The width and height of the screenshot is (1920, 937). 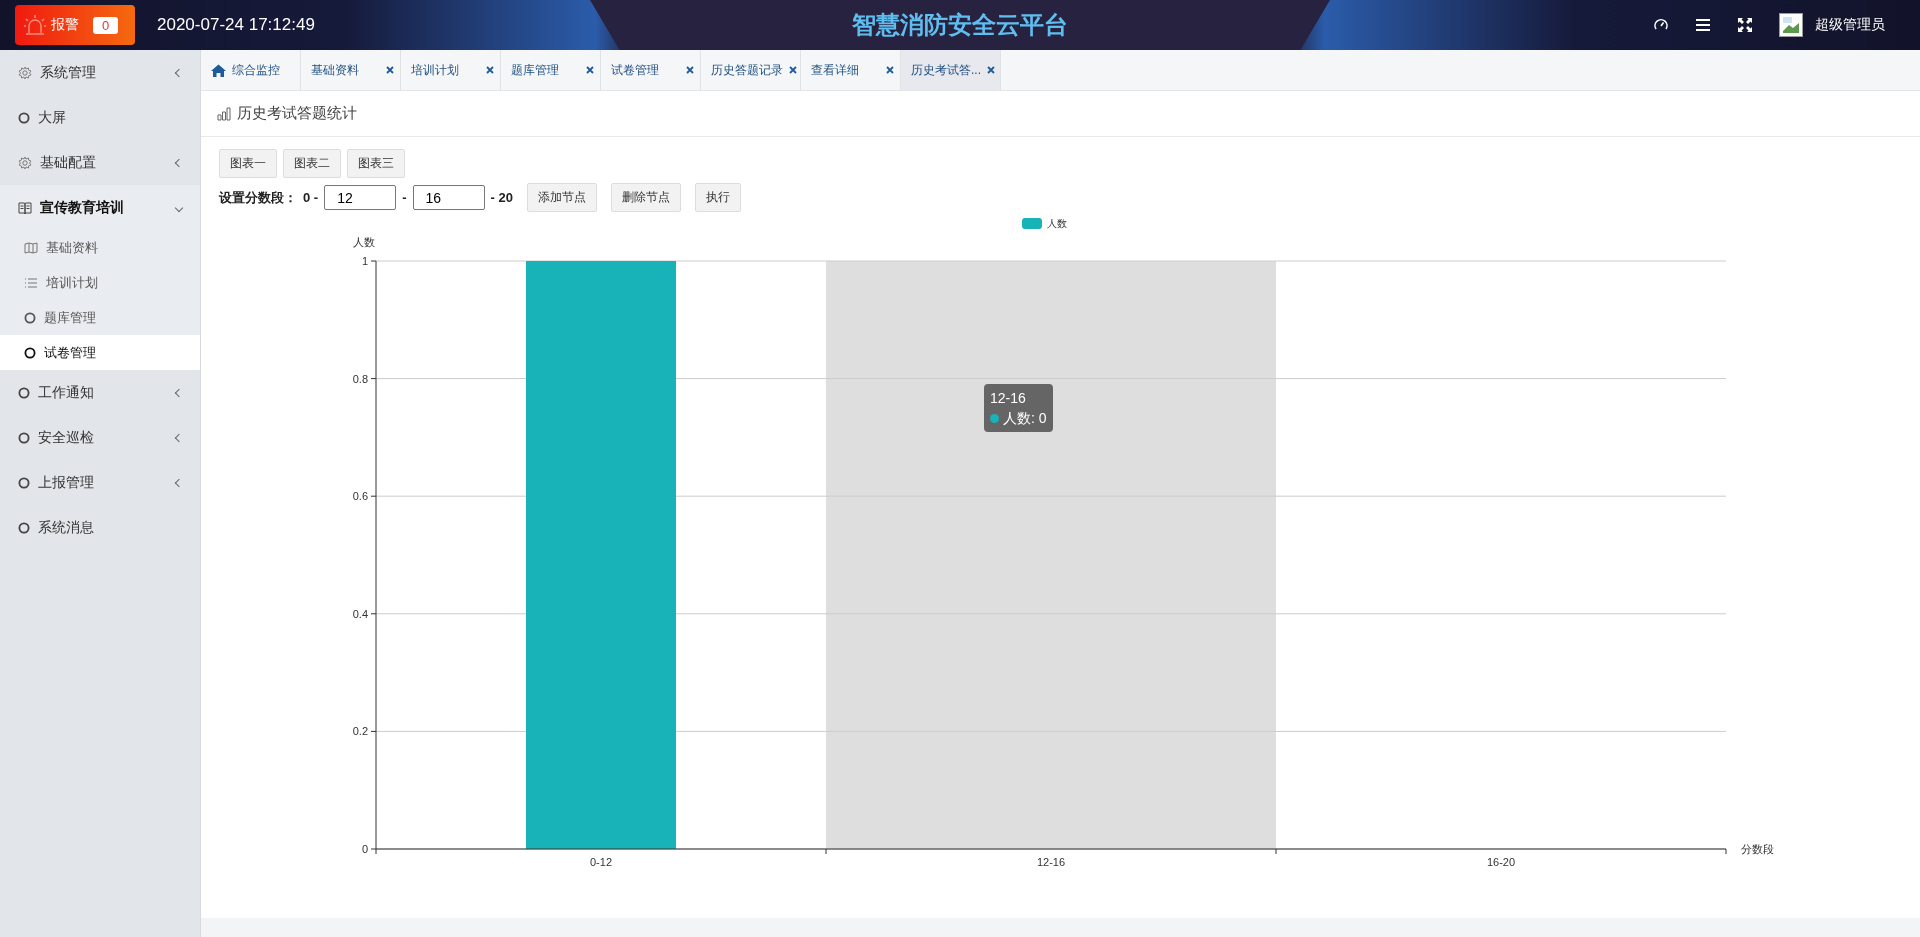 What do you see at coordinates (224, 113) in the screenshot?
I see `bar-chart-icon` at bounding box center [224, 113].